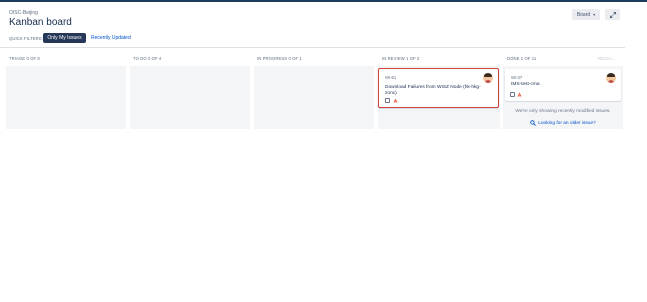 The height and width of the screenshot is (302, 647). What do you see at coordinates (23, 13) in the screenshot?
I see `project-name: OISC-Beijing` at bounding box center [23, 13].